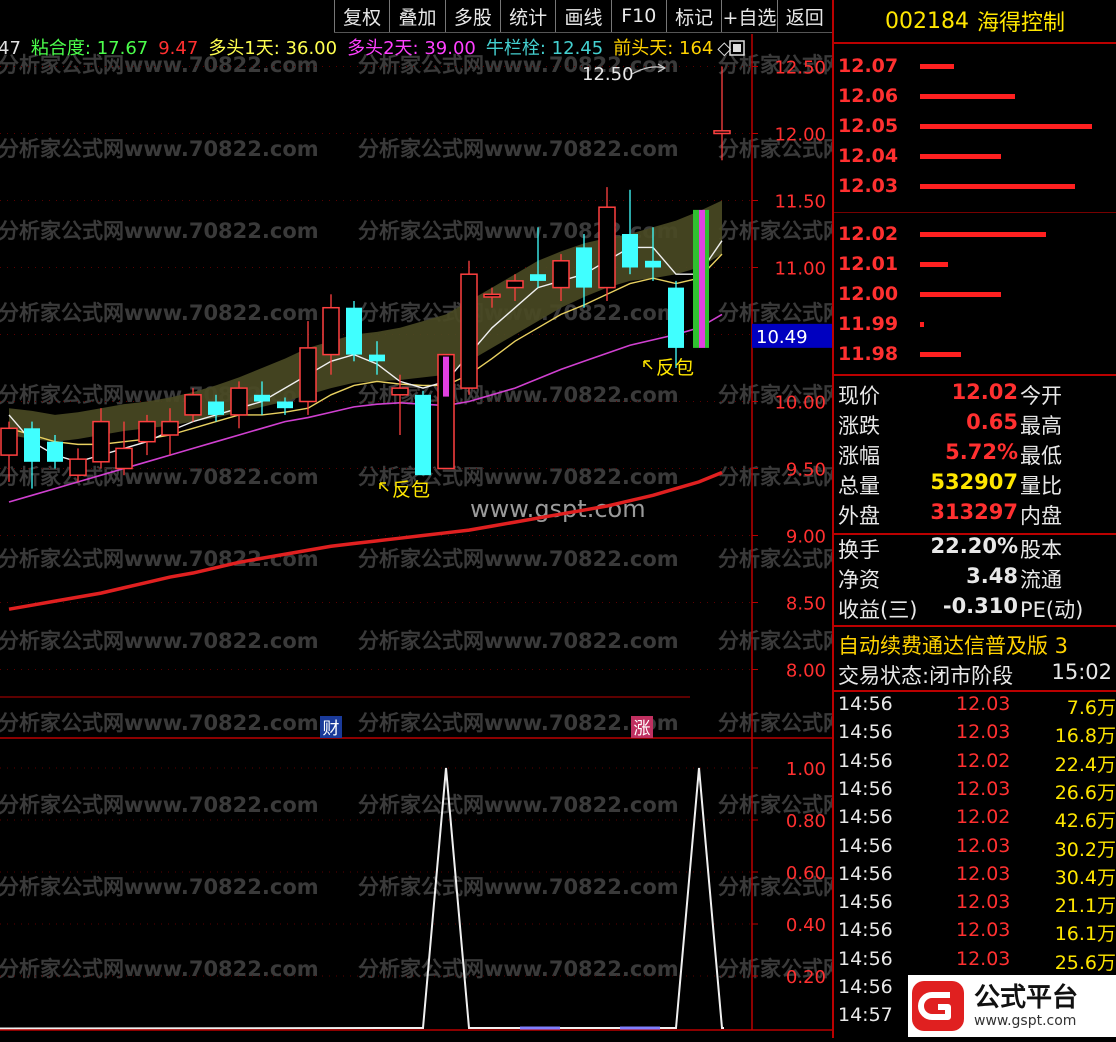 The height and width of the screenshot is (1042, 1116). Describe the element at coordinates (1052, 610) in the screenshot. I see `quote-label-2: PE(动)` at that location.